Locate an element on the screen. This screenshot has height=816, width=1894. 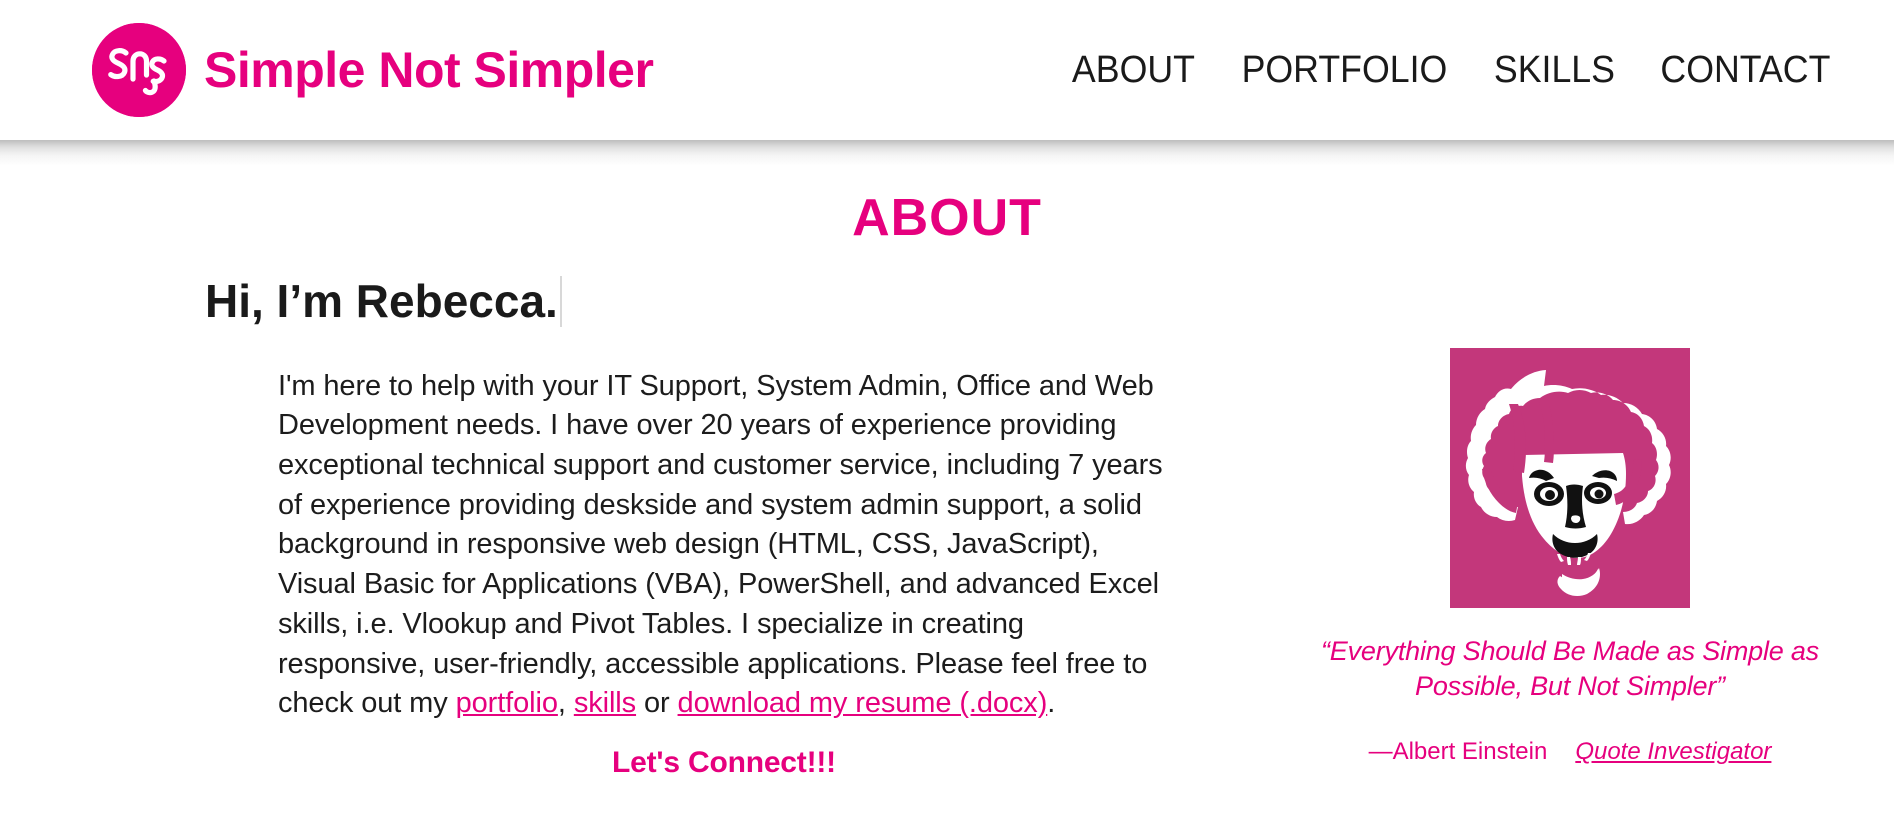
quote-author: —Albert Einstein is located at coordinates (1458, 752).